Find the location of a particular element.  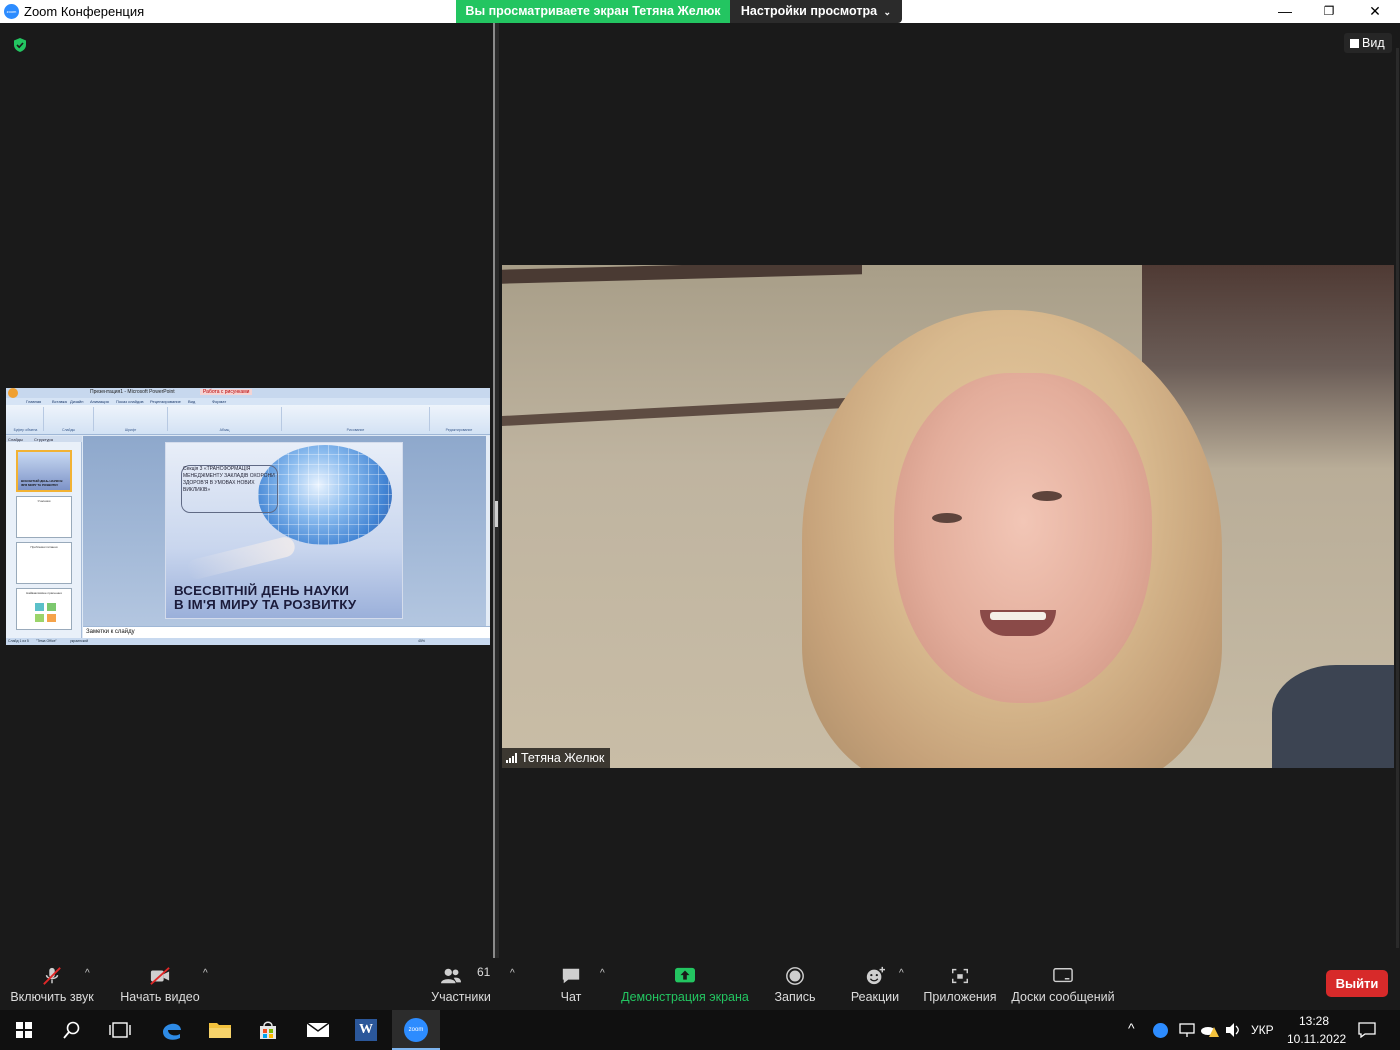

store-bag-icon is located at coordinates (268, 1030).